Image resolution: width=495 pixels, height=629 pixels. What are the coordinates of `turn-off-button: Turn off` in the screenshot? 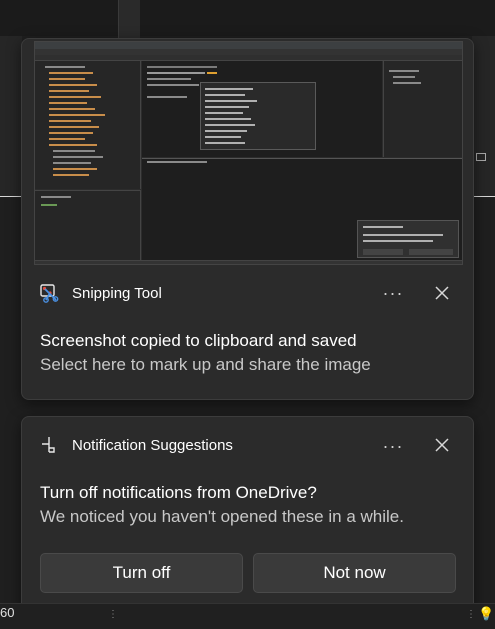 It's located at (141, 573).